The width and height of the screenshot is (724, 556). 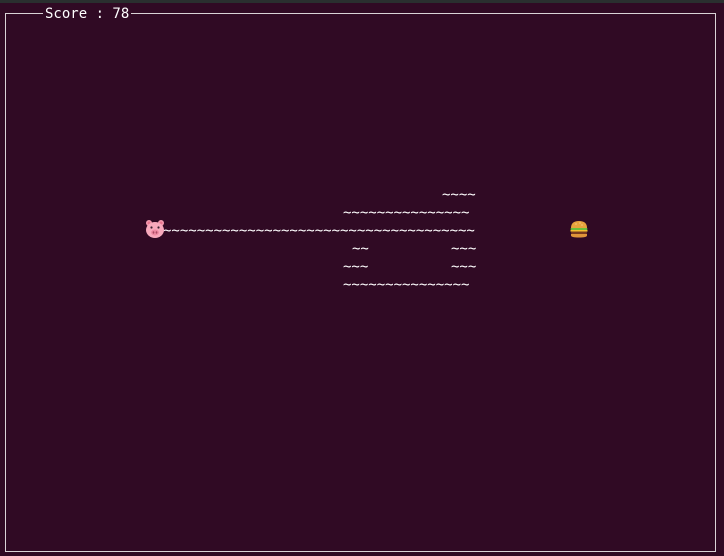 What do you see at coordinates (579, 229) in the screenshot?
I see `hamburger-icon` at bounding box center [579, 229].